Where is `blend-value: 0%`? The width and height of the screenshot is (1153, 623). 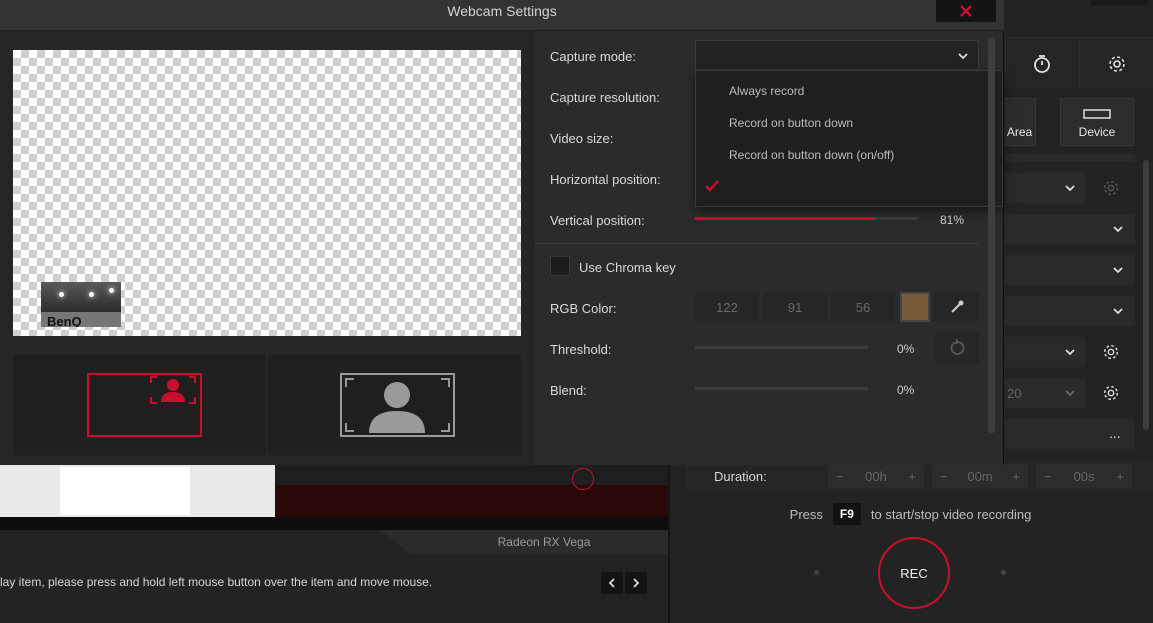
blend-value: 0% is located at coordinates (906, 390).